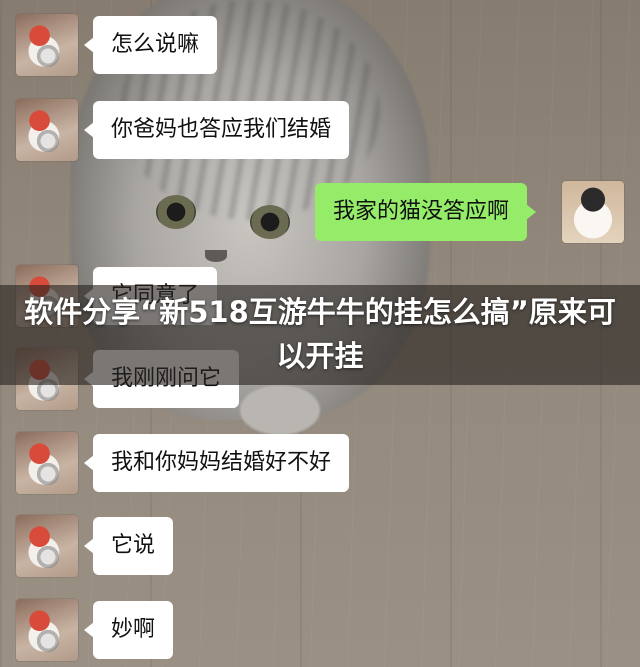 The width and height of the screenshot is (640, 667). What do you see at coordinates (280, 410) in the screenshot?
I see `cat-paw` at bounding box center [280, 410].